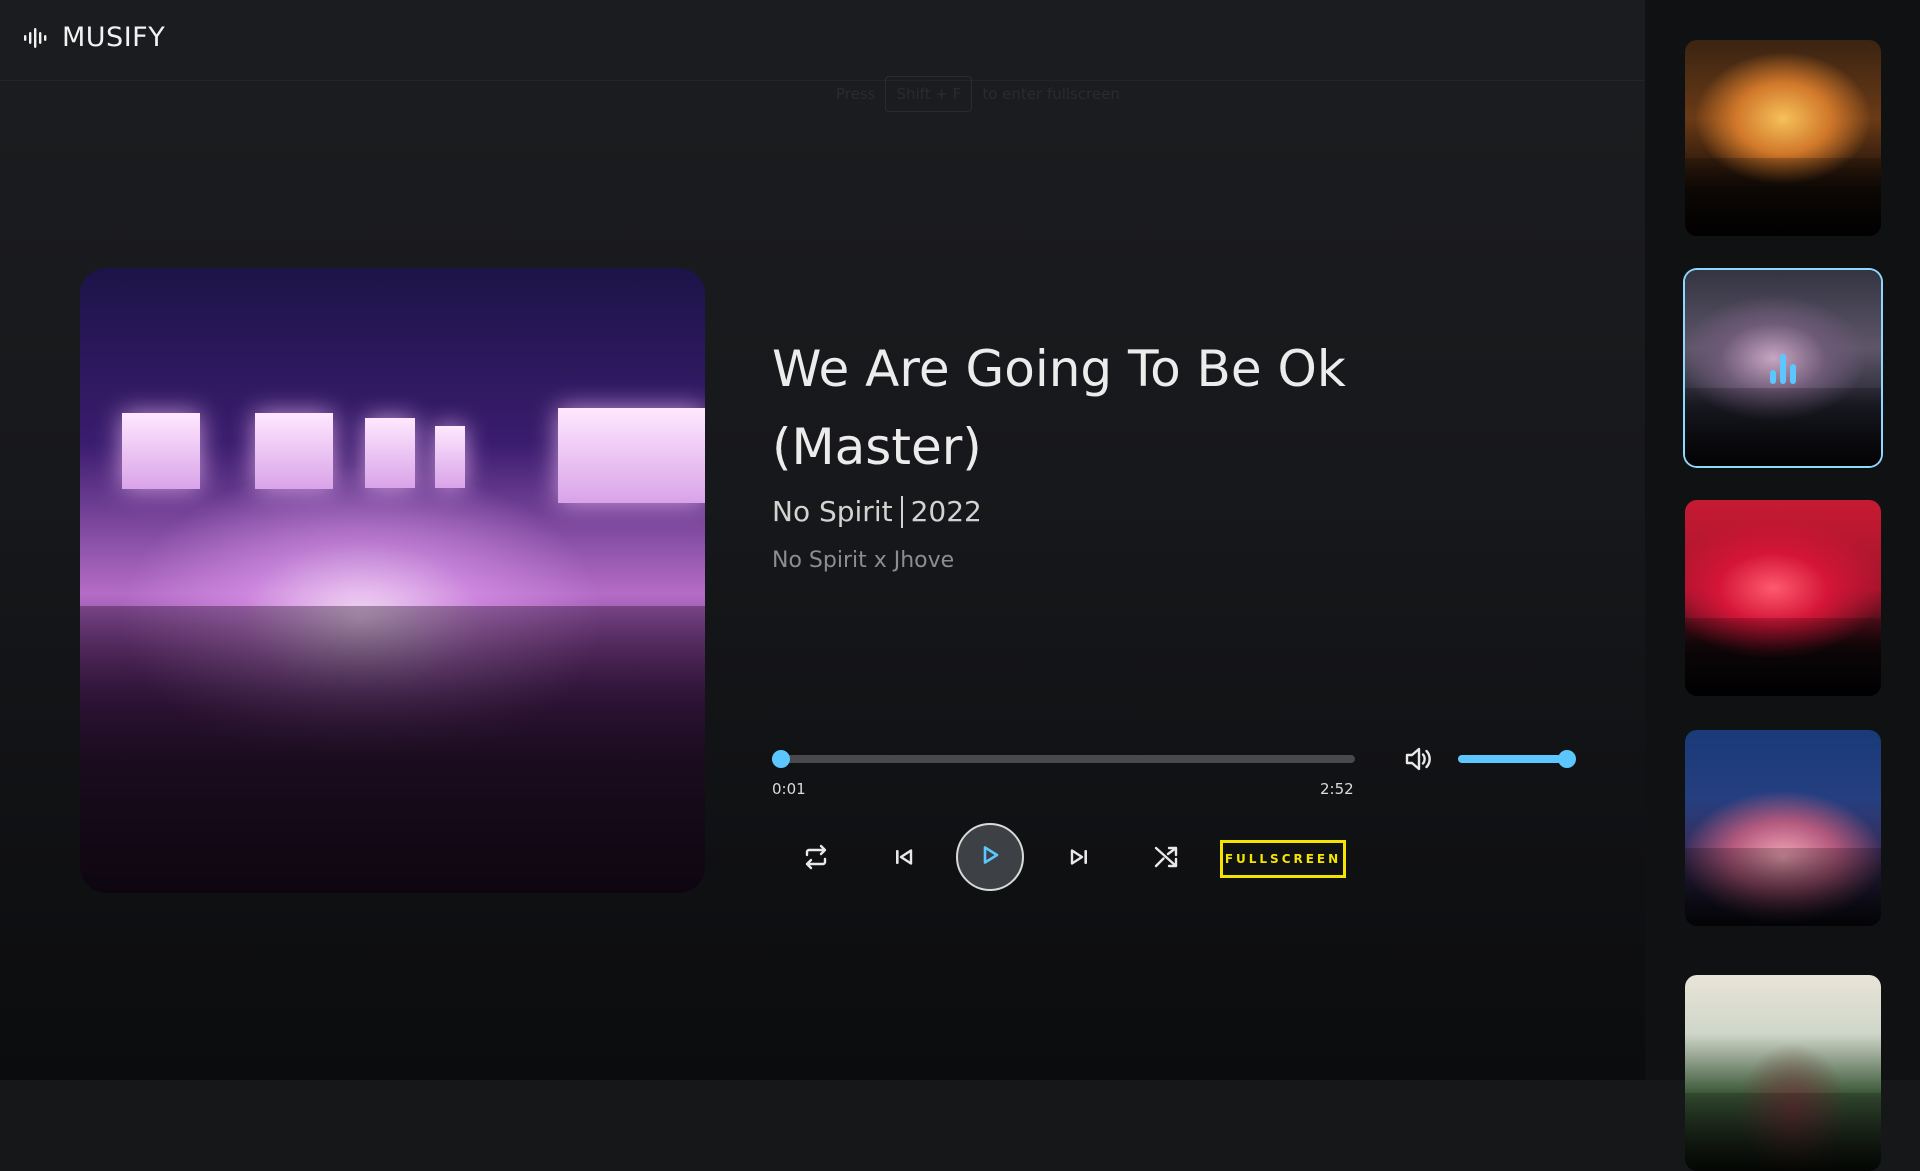 The image size is (1920, 1171). Describe the element at coordinates (1059, 408) in the screenshot. I see `track-title: We Are Going To Be Ok (Master)` at that location.